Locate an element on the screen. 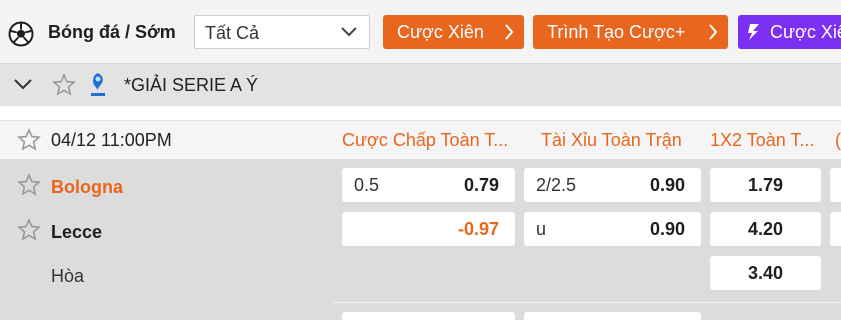 This screenshot has width=841, height=332. handicap-odds: 0.79 is located at coordinates (481, 185).